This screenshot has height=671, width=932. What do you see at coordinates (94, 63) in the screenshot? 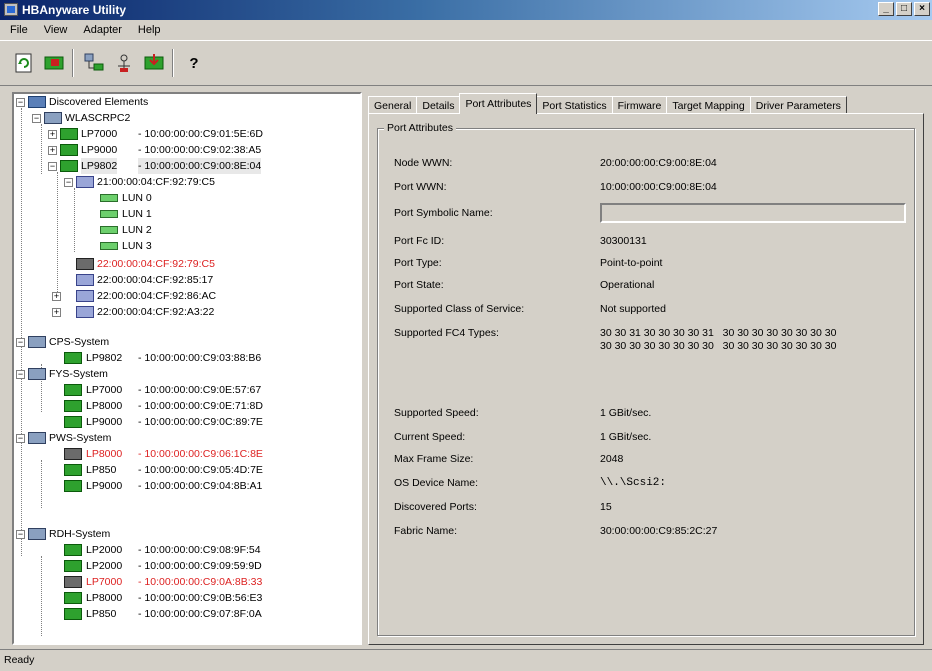
I see `sort-by-host-icon` at bounding box center [94, 63].